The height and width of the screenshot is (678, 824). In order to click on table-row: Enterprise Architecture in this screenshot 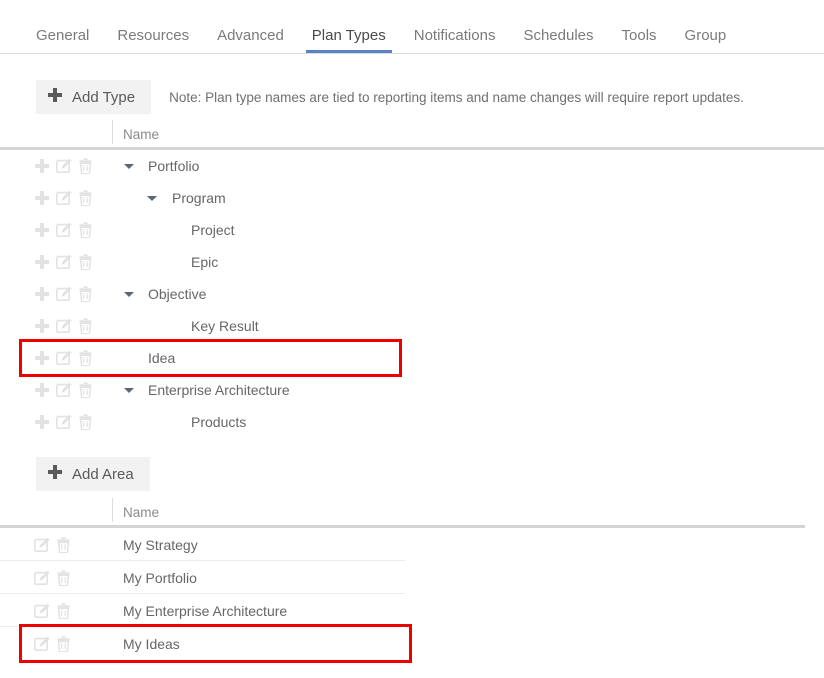, I will do `click(412, 390)`.